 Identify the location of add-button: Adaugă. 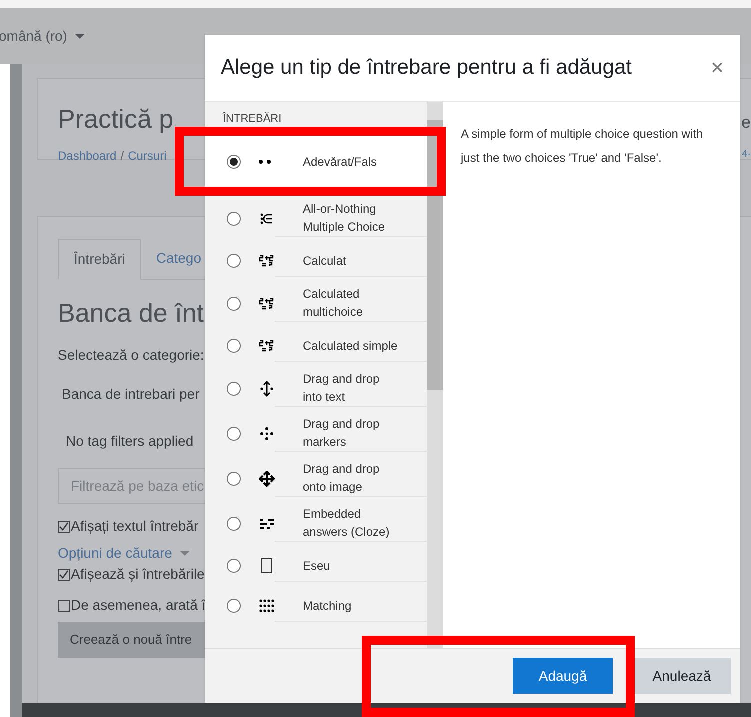
(563, 676).